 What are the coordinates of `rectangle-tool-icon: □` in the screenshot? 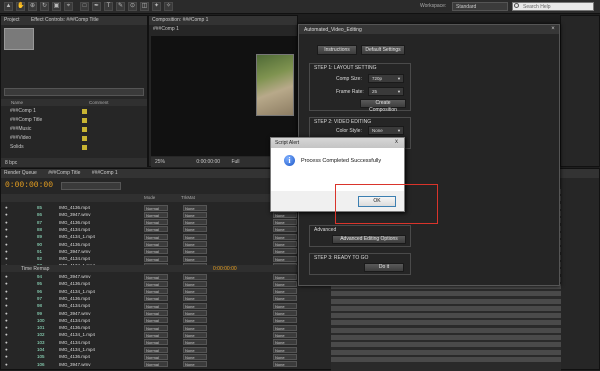 It's located at (84, 6).